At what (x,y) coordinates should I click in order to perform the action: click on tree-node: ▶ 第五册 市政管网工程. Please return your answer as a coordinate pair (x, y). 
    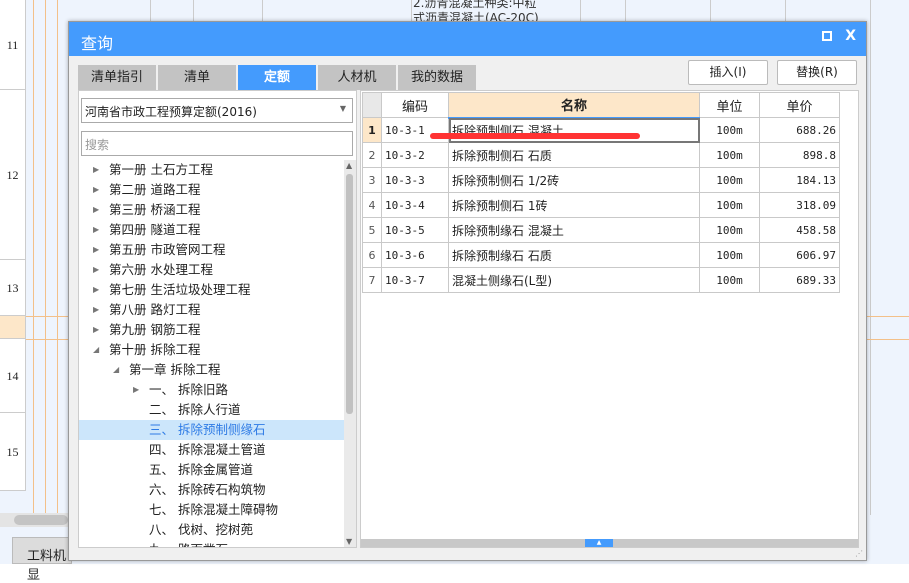
    Looking at the image, I should click on (212, 250).